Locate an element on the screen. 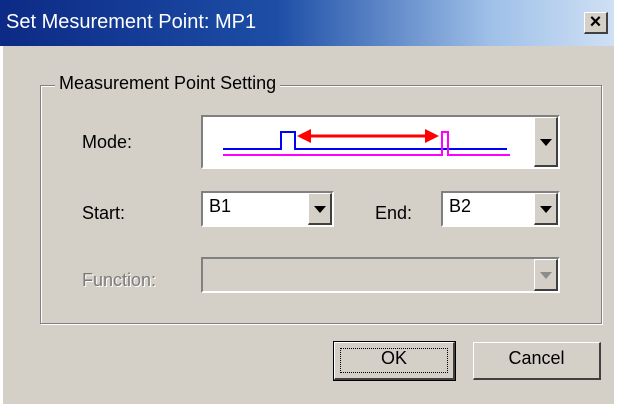 This screenshot has width=618, height=407. title-bar: Set Mesurement Point: MP1 × is located at coordinates (307, 23).